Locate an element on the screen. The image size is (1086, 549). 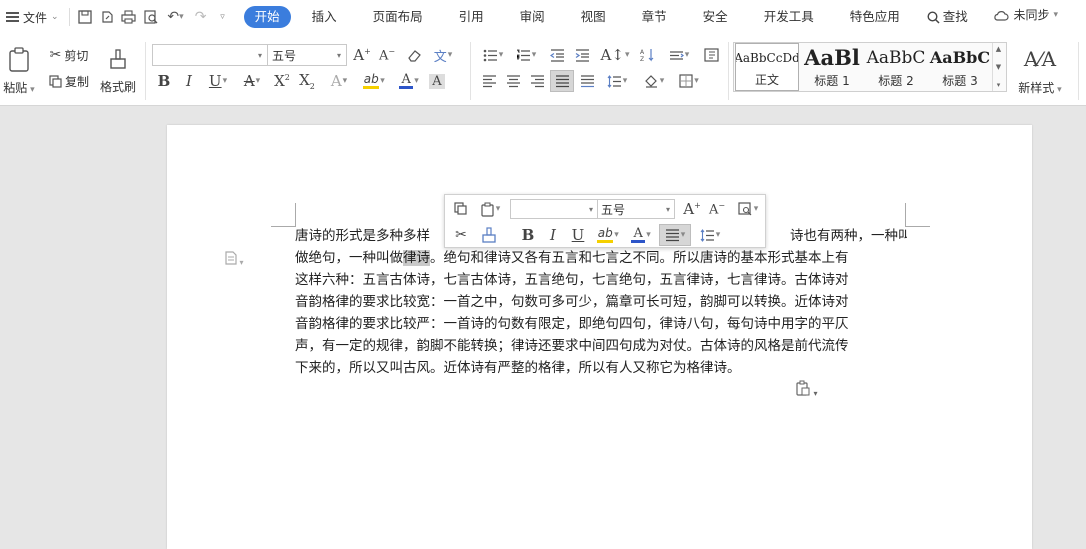
style-name: 标题 3 is located at coordinates (960, 81).